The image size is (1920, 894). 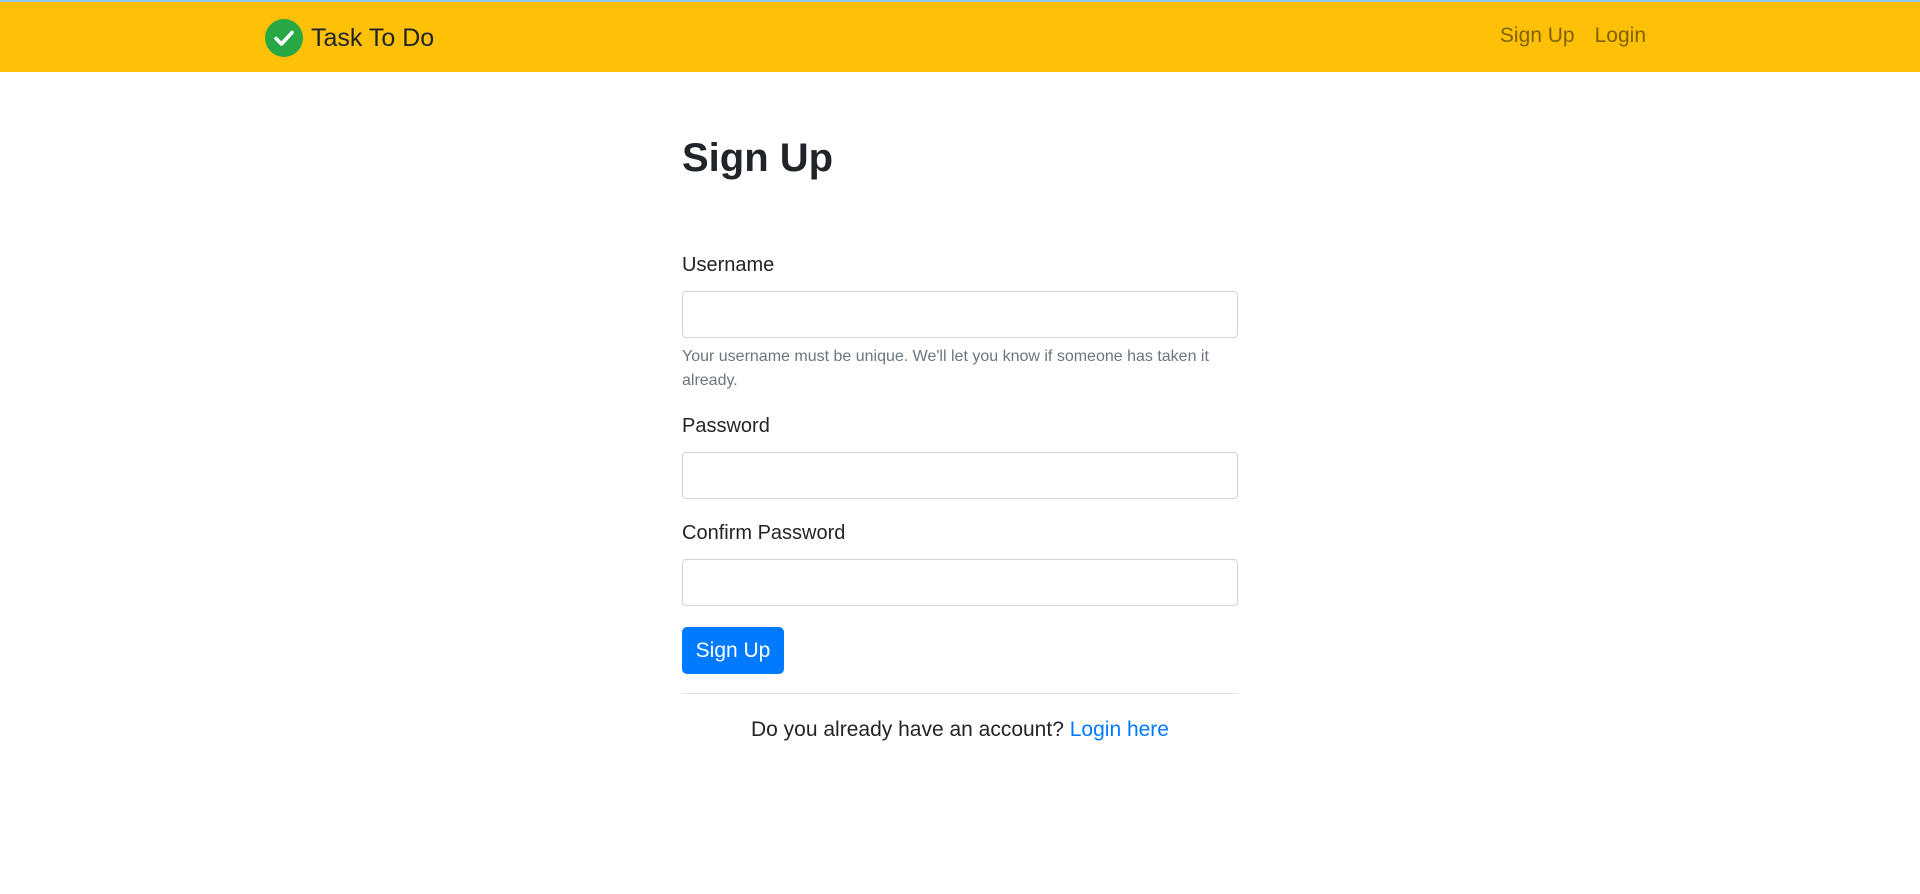 What do you see at coordinates (1119, 729) in the screenshot?
I see `login-here-link: Login here` at bounding box center [1119, 729].